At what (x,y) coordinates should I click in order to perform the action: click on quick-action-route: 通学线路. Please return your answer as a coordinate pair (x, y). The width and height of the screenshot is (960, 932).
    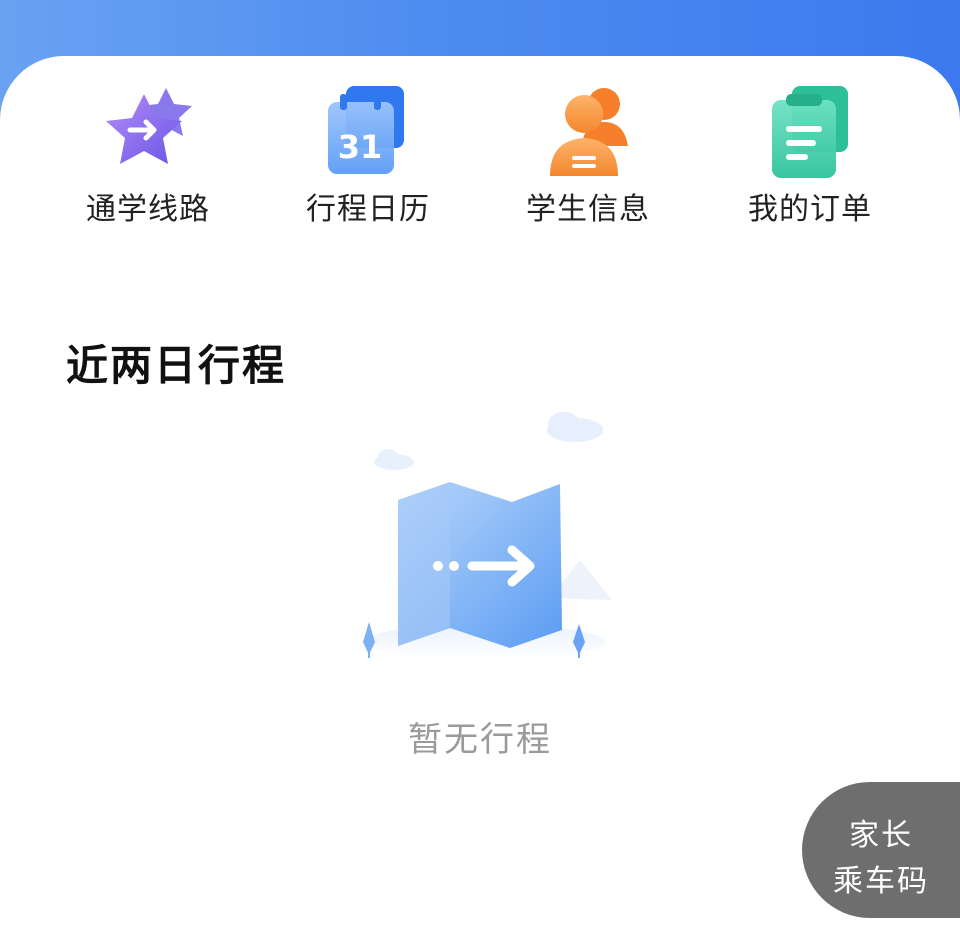
    Looking at the image, I should click on (148, 155).